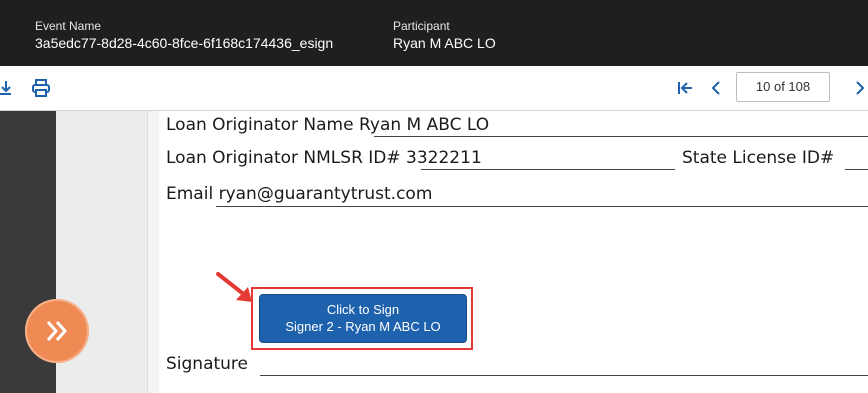 The height and width of the screenshot is (393, 868). I want to click on first-page-icon, so click(686, 88).